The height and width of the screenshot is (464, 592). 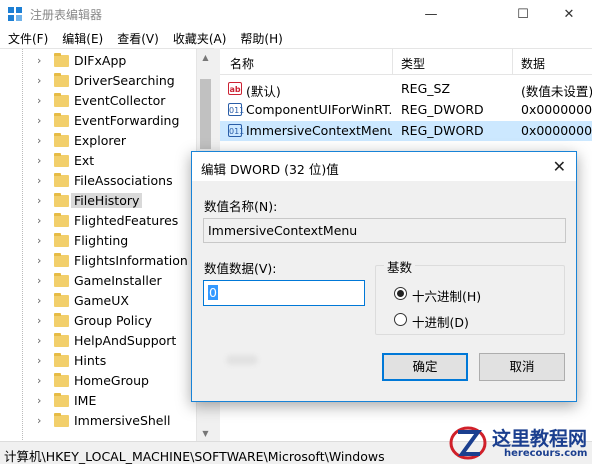 I want to click on radio-unchecked-icon, so click(x=400, y=319).